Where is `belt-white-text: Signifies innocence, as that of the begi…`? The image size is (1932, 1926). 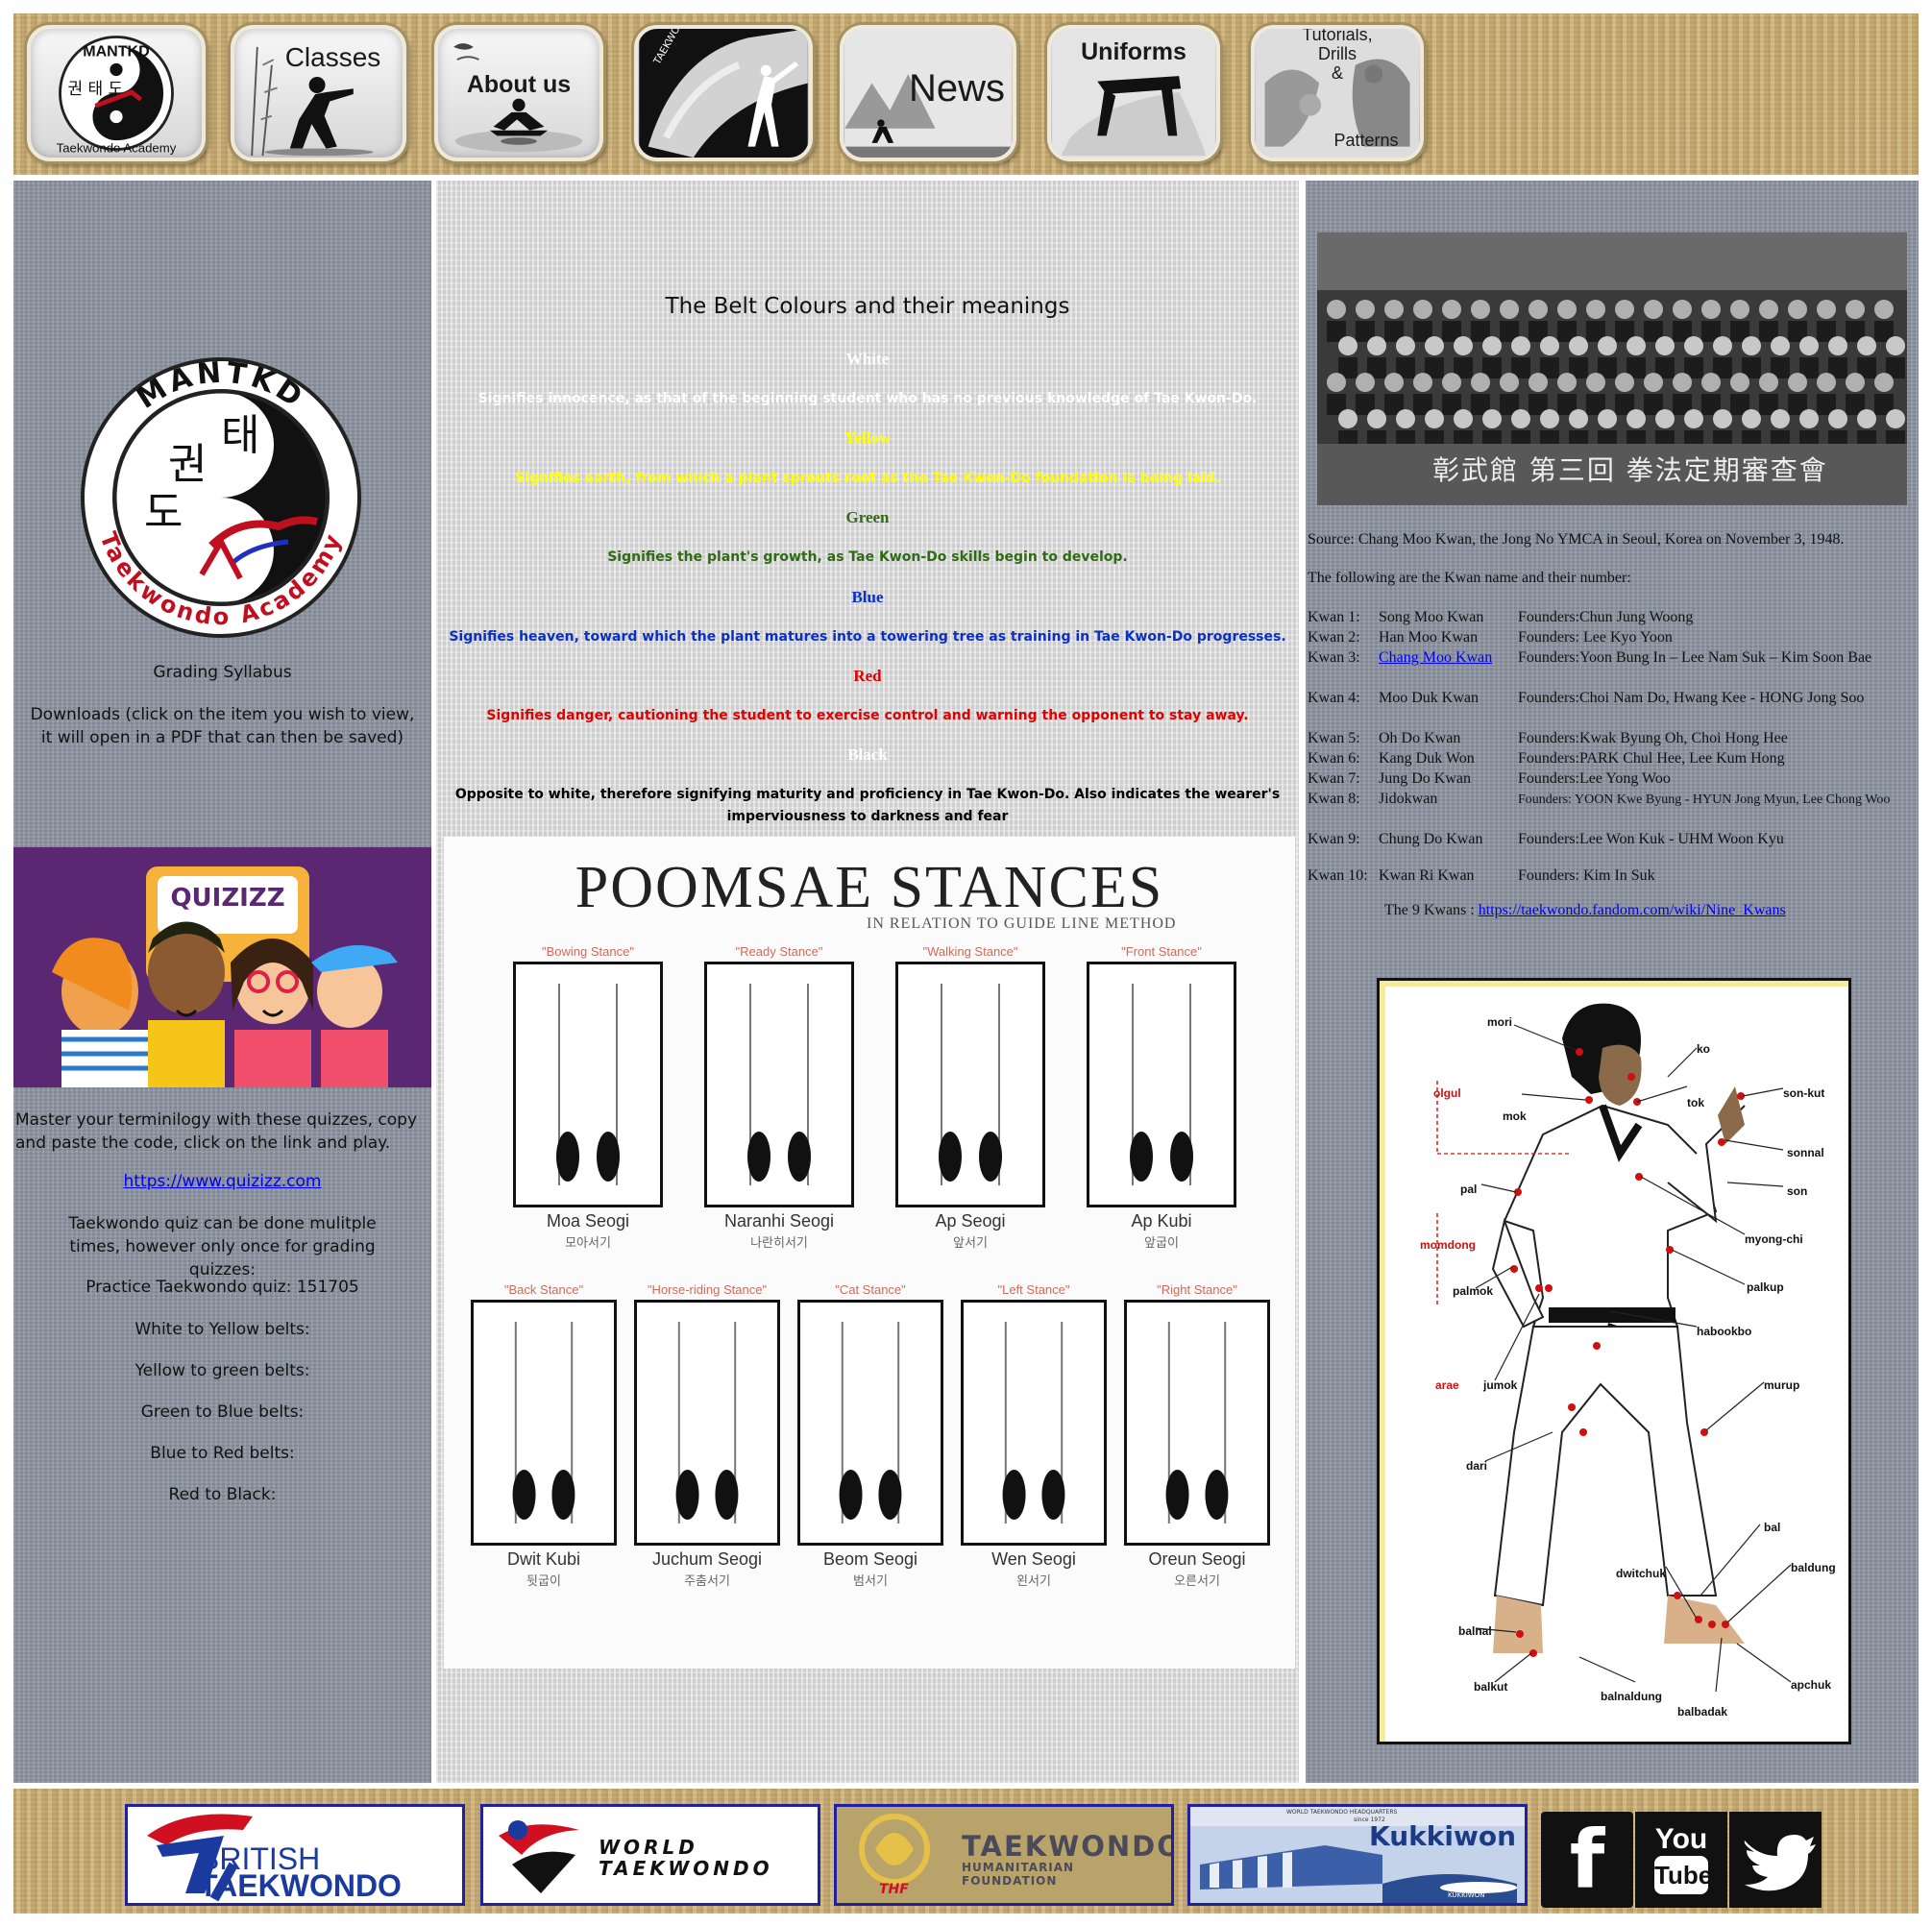
belt-white-text: Signifies innocence, as that of the begi… is located at coordinates (868, 398).